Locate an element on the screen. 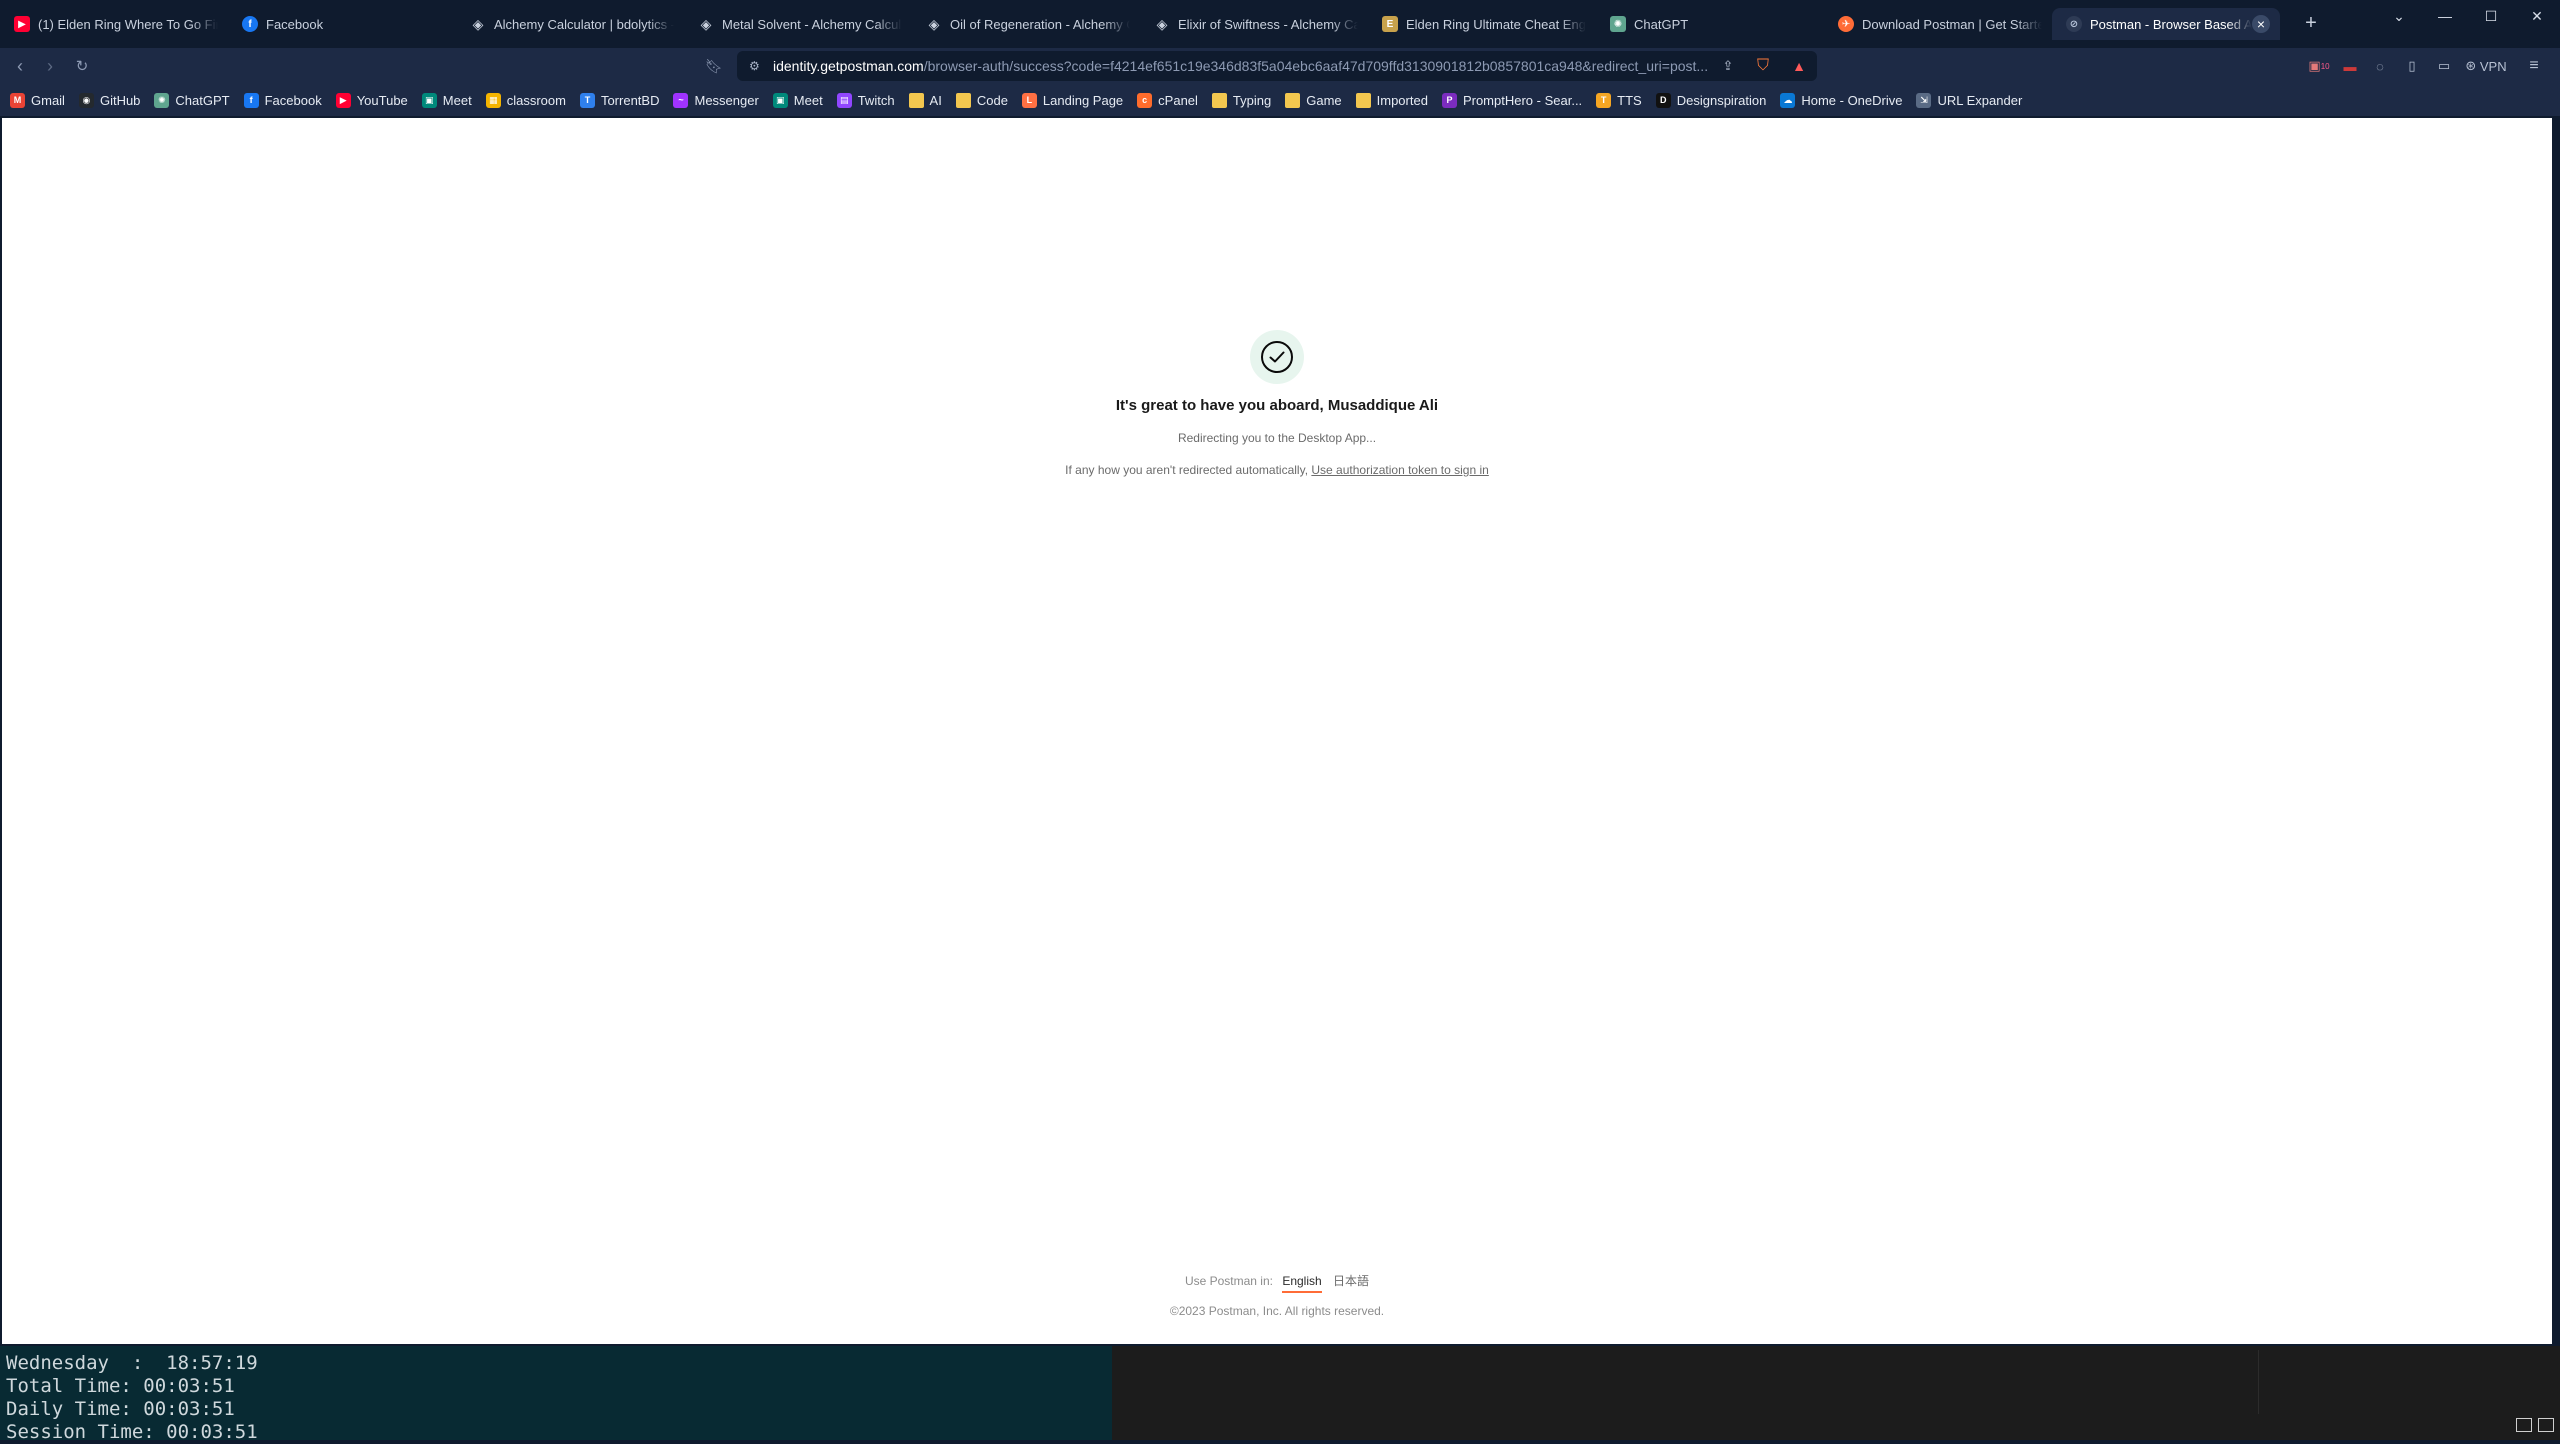  cpanel-icon: c is located at coordinates (1145, 100).